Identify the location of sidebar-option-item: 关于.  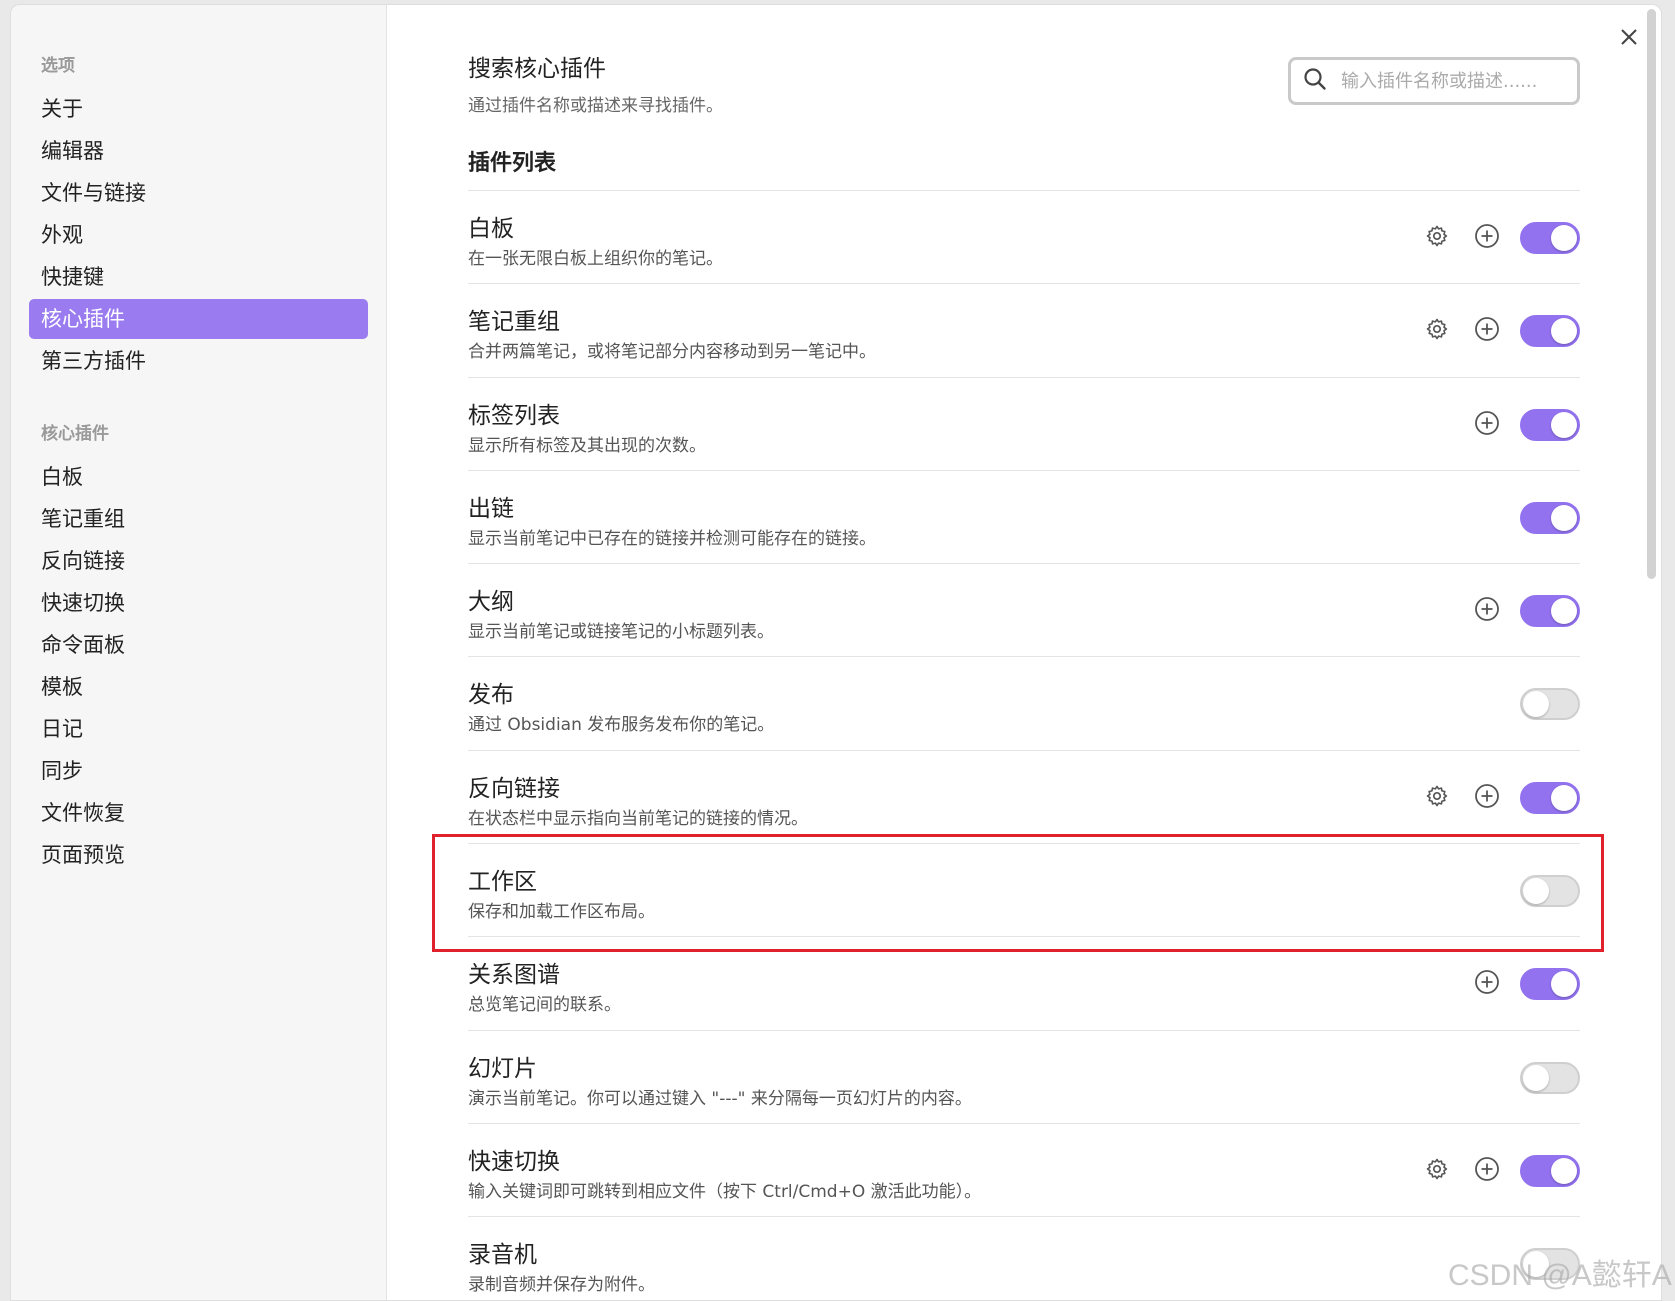
(198, 109).